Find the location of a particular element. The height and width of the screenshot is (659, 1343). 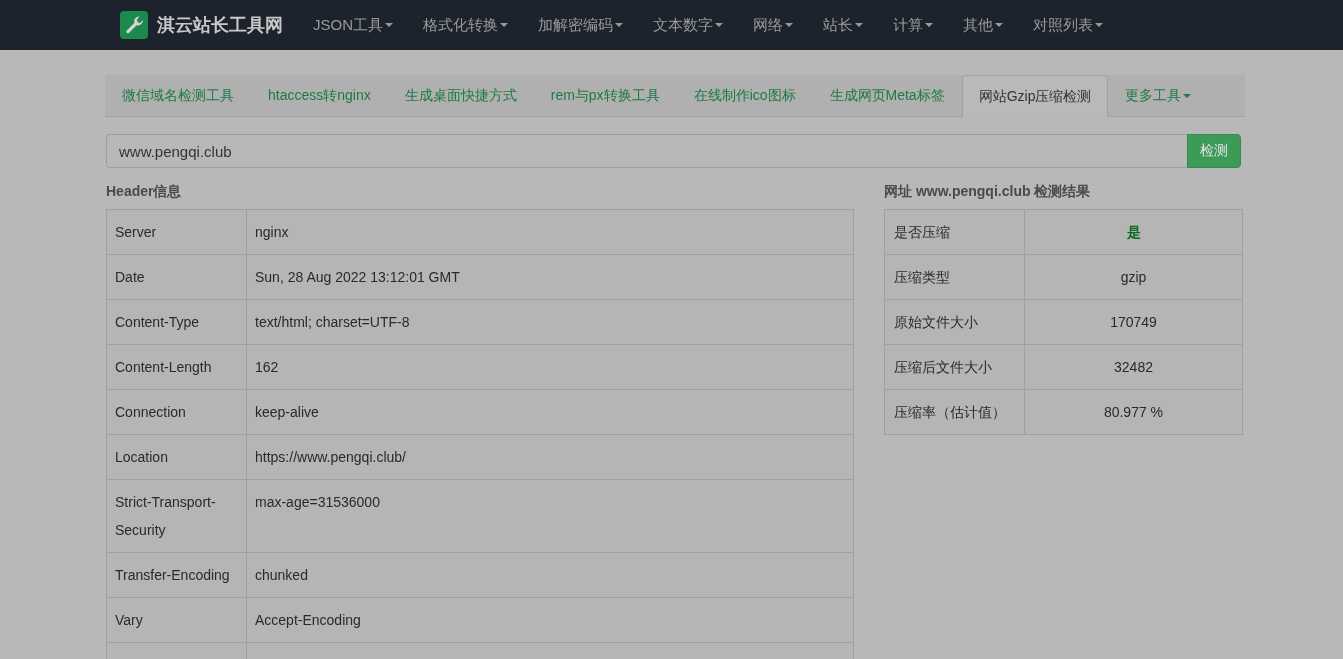

result-label-cell: 压缩后文件大小 is located at coordinates (954, 367).